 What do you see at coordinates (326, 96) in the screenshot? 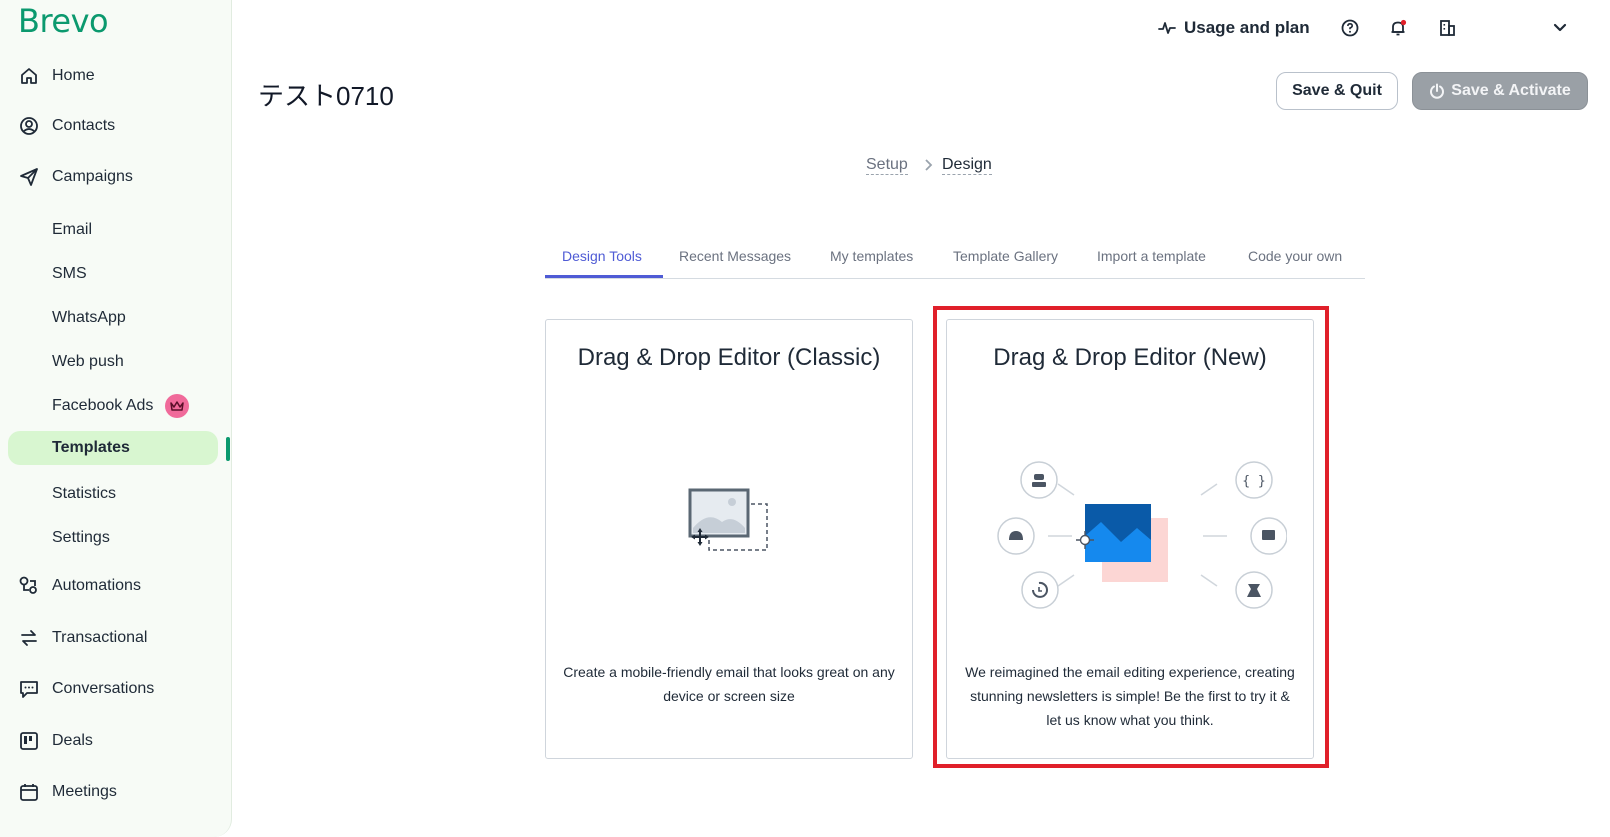
I see `page-title: テスト0710` at bounding box center [326, 96].